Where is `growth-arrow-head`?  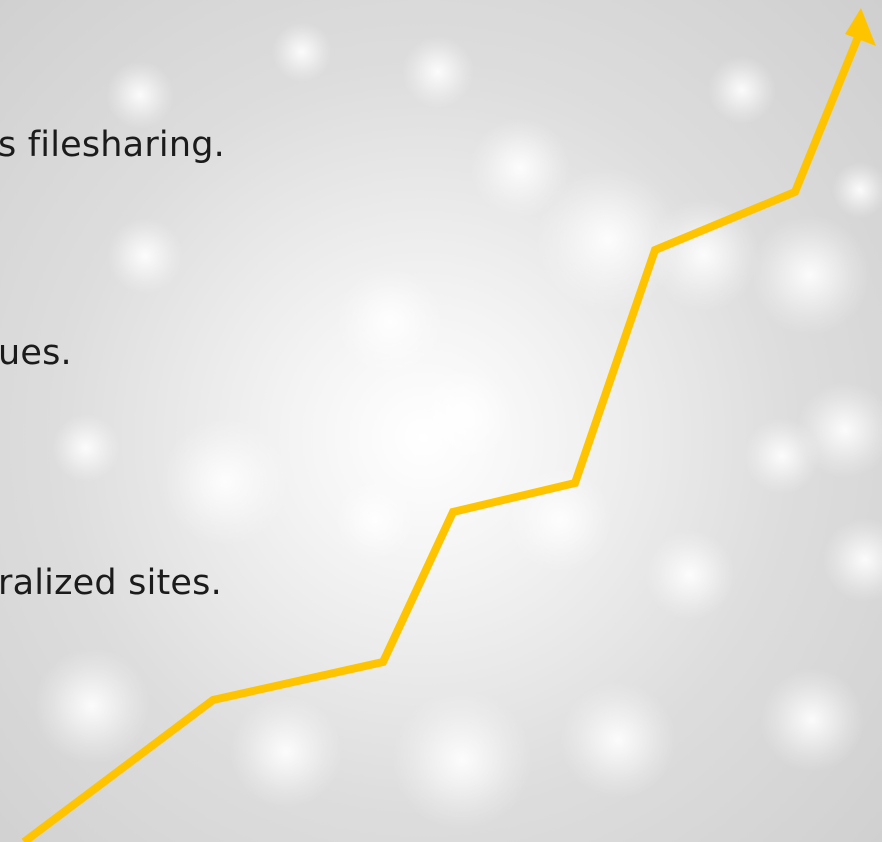 growth-arrow-head is located at coordinates (860, 27).